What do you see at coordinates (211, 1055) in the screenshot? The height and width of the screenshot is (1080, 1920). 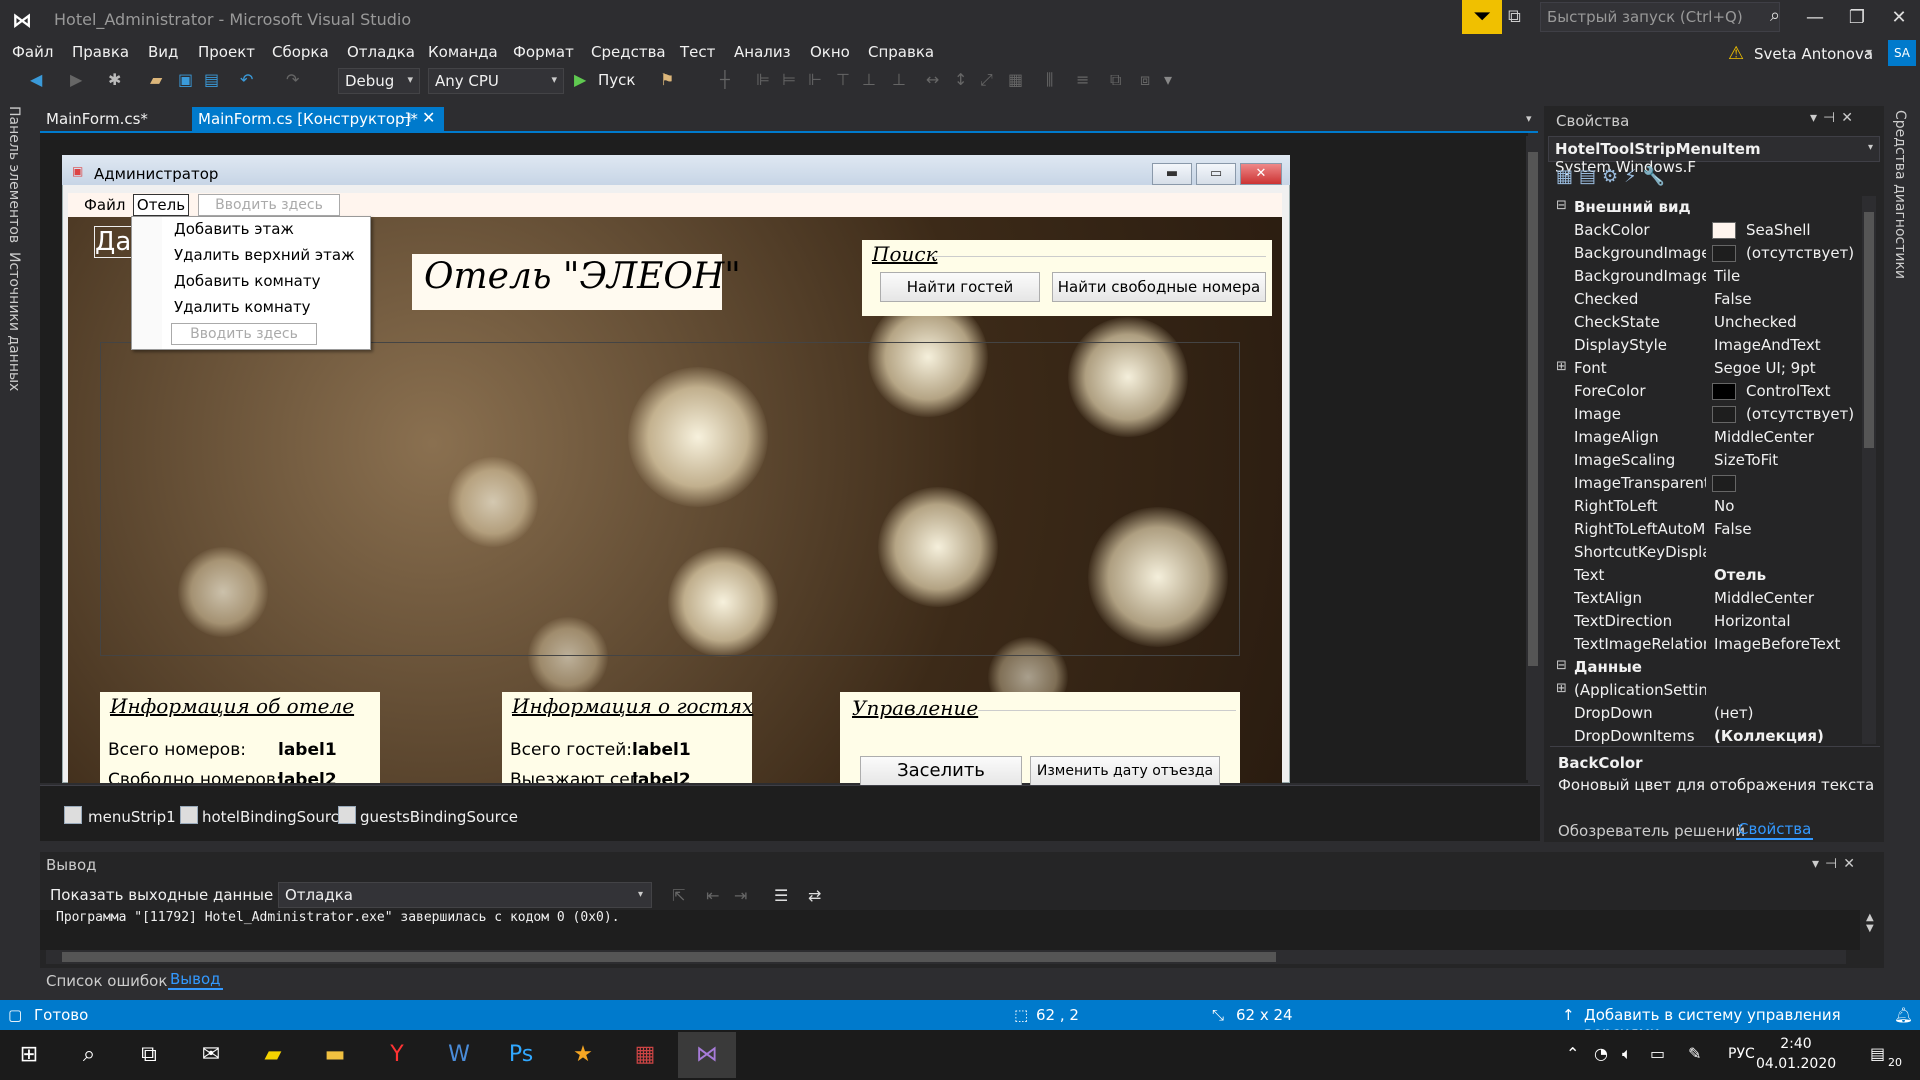 I see `mail-icon: ✉` at bounding box center [211, 1055].